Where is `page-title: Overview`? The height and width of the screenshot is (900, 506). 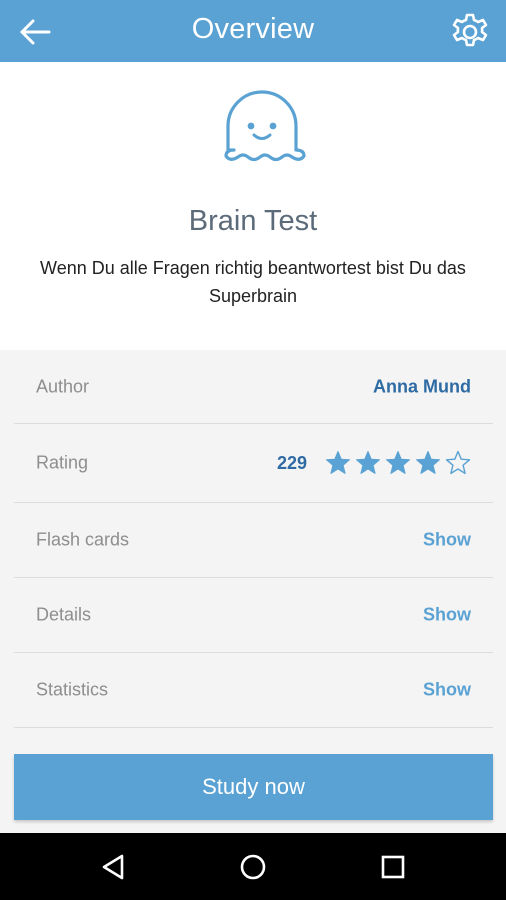 page-title: Overview is located at coordinates (253, 29).